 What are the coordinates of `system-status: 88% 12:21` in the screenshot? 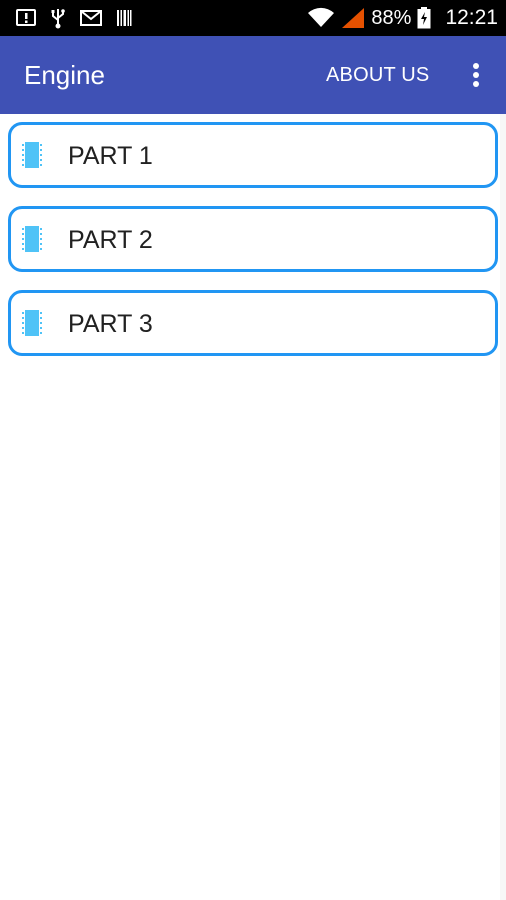 It's located at (402, 18).